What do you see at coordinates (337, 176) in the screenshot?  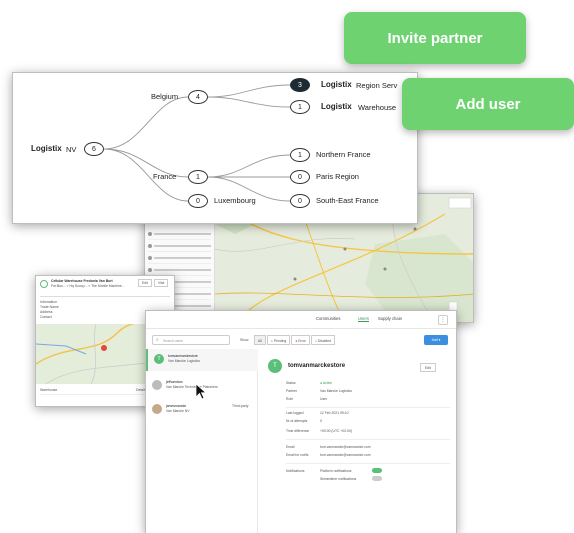 I see `paris-region-label: Paris Region` at bounding box center [337, 176].